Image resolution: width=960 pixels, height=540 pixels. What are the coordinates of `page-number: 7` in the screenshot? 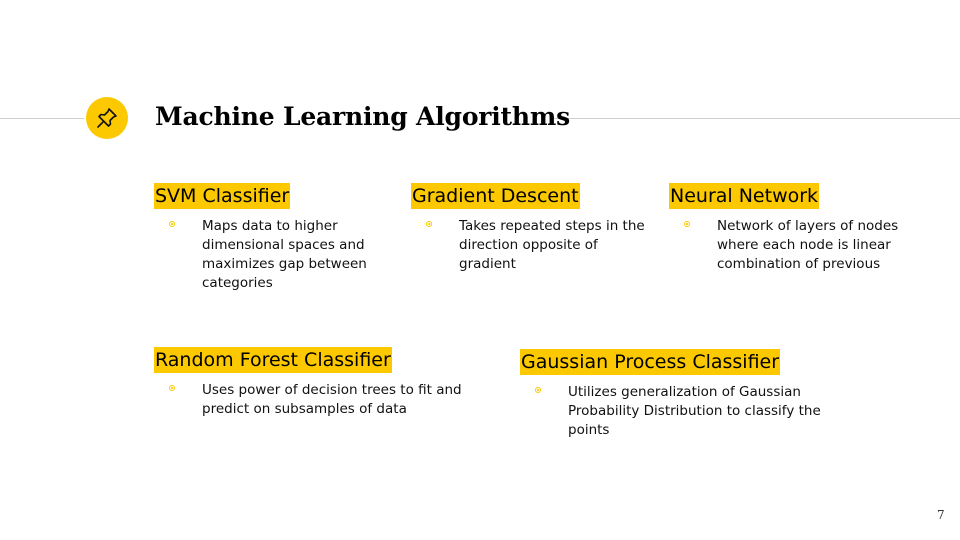 It's located at (941, 515).